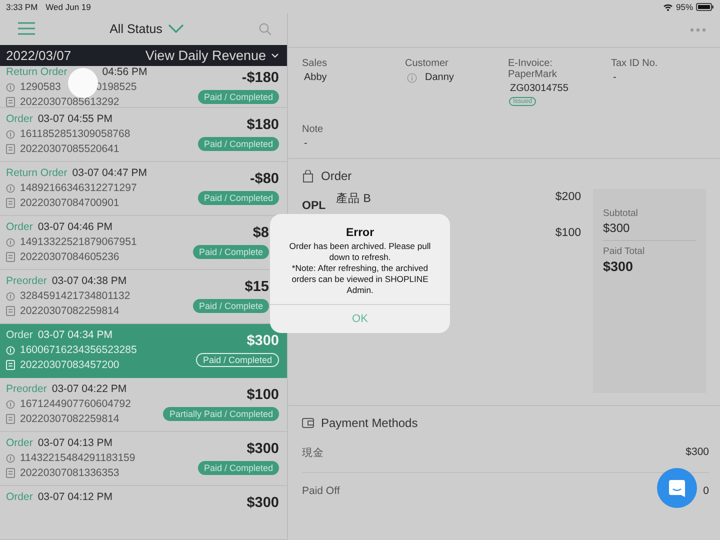 The height and width of the screenshot is (540, 720). I want to click on status-filter: All Status, so click(147, 29).